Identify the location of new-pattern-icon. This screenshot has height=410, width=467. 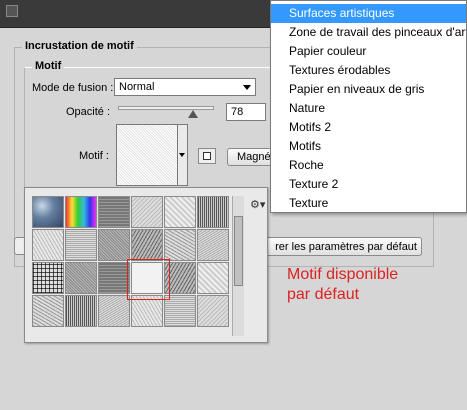
(207, 156).